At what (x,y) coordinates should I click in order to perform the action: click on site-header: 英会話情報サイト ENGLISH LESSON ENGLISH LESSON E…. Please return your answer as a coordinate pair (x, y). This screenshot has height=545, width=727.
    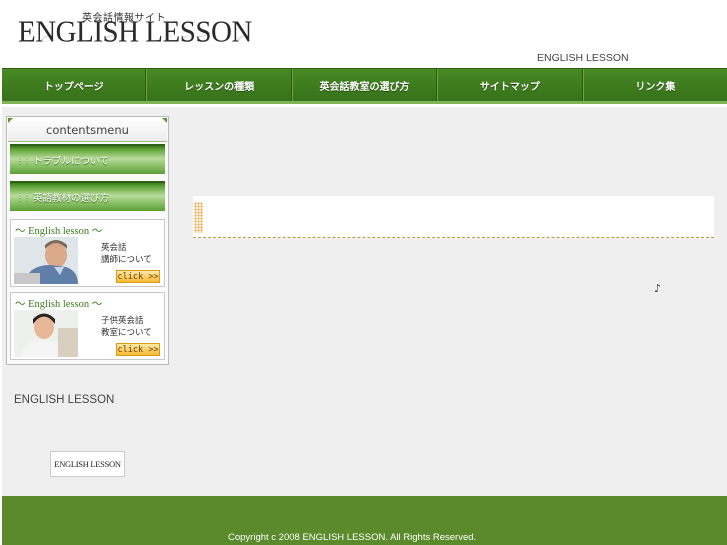
    Looking at the image, I should click on (363, 34).